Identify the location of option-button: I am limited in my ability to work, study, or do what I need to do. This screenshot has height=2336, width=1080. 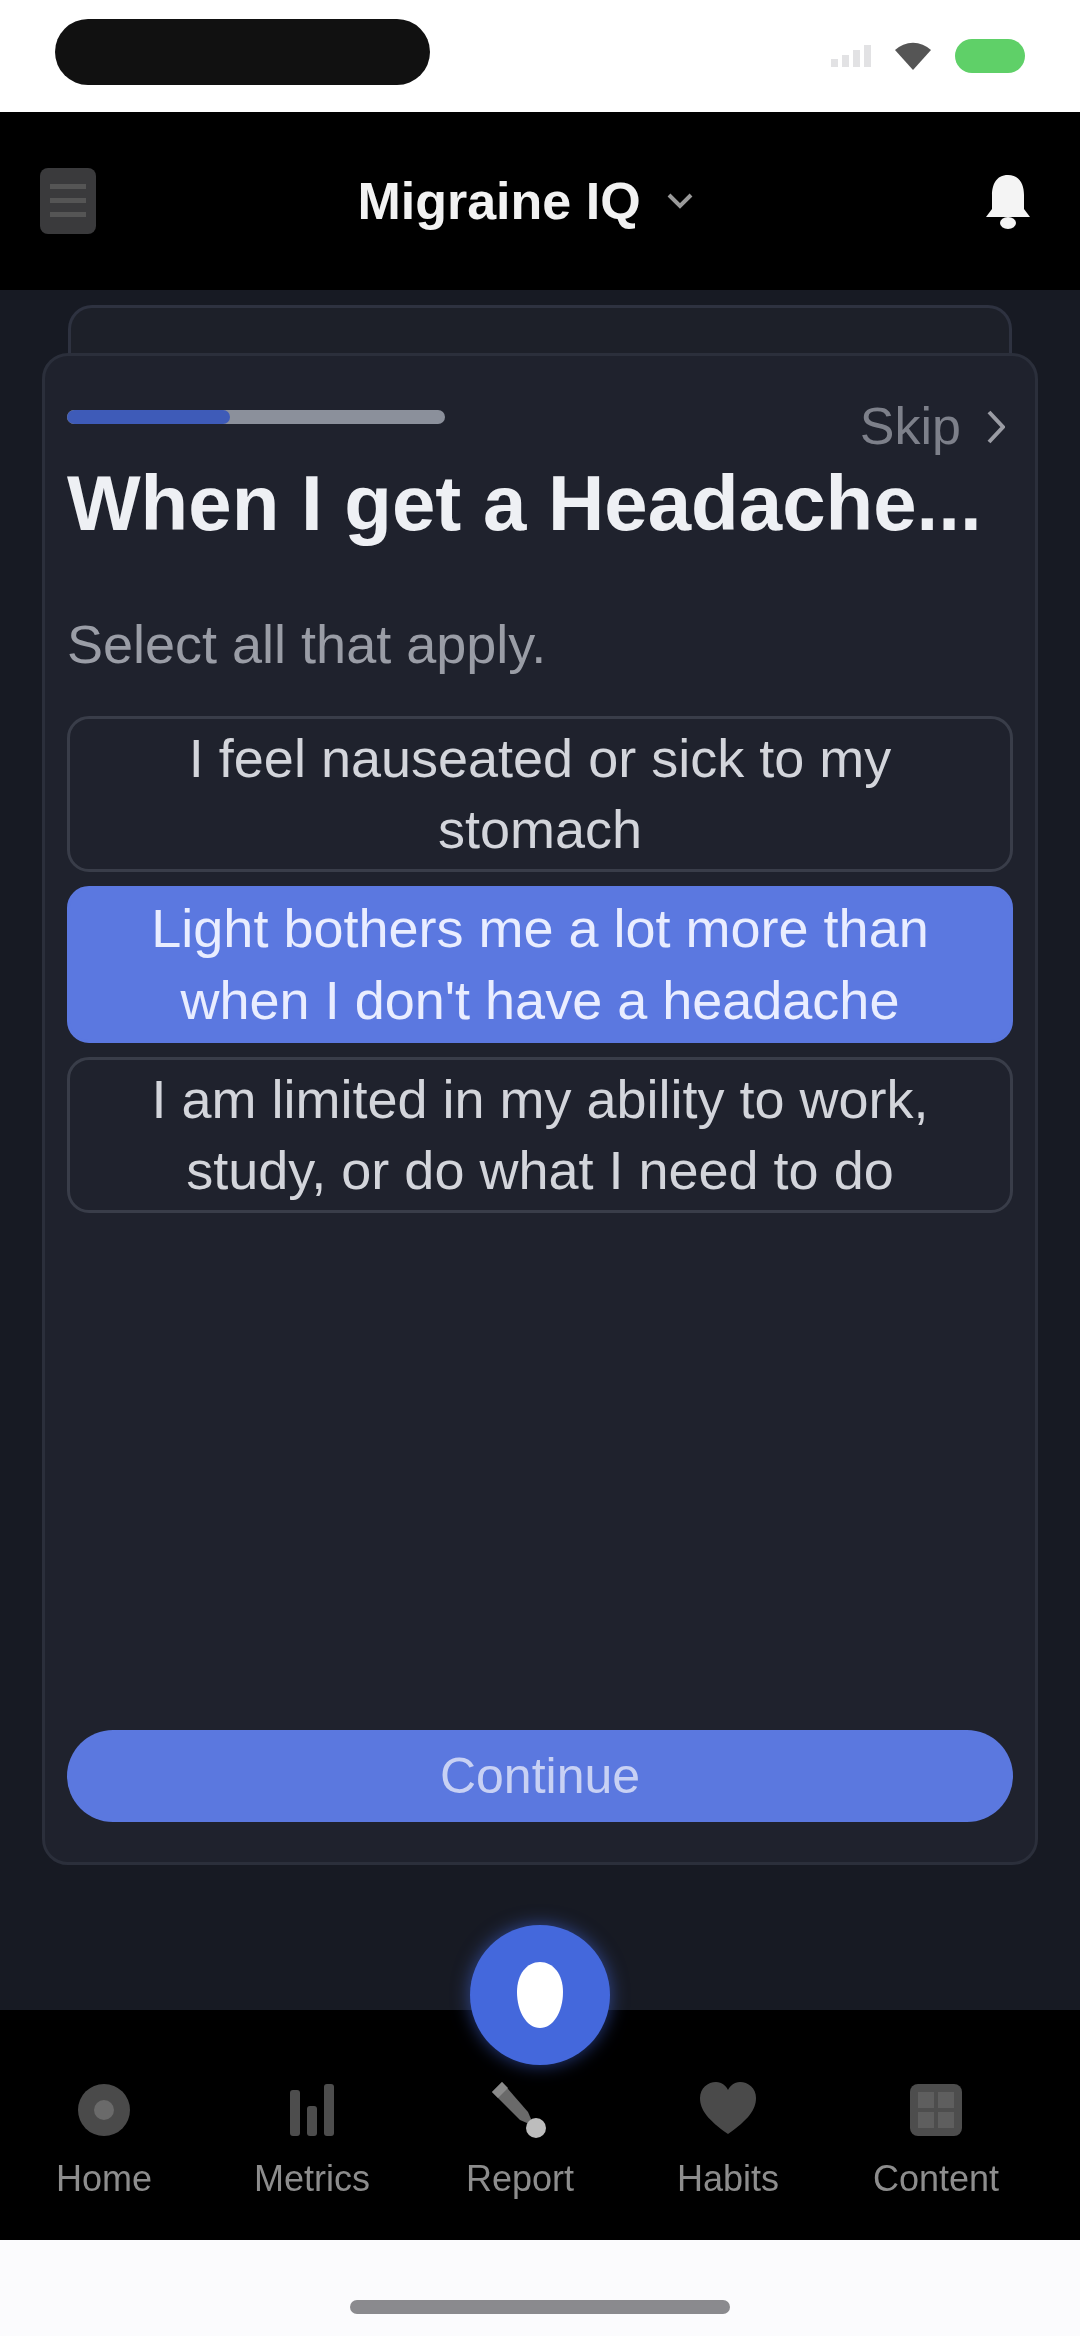
(540, 1135).